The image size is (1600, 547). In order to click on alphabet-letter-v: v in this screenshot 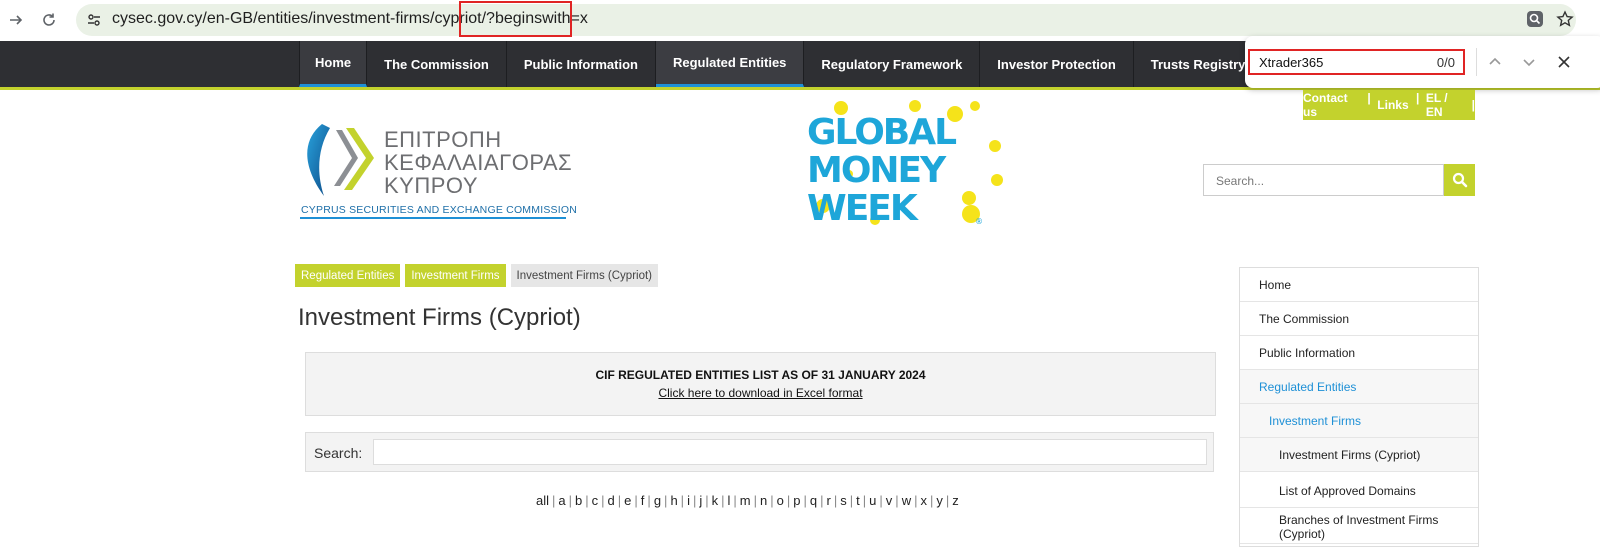, I will do `click(889, 500)`.